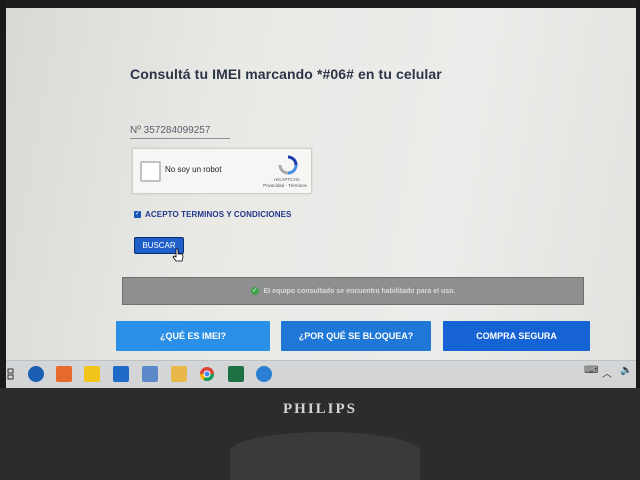 This screenshot has height=480, width=640. I want to click on windows-taskbar: ⌨ ︿ 🔈, so click(321, 374).